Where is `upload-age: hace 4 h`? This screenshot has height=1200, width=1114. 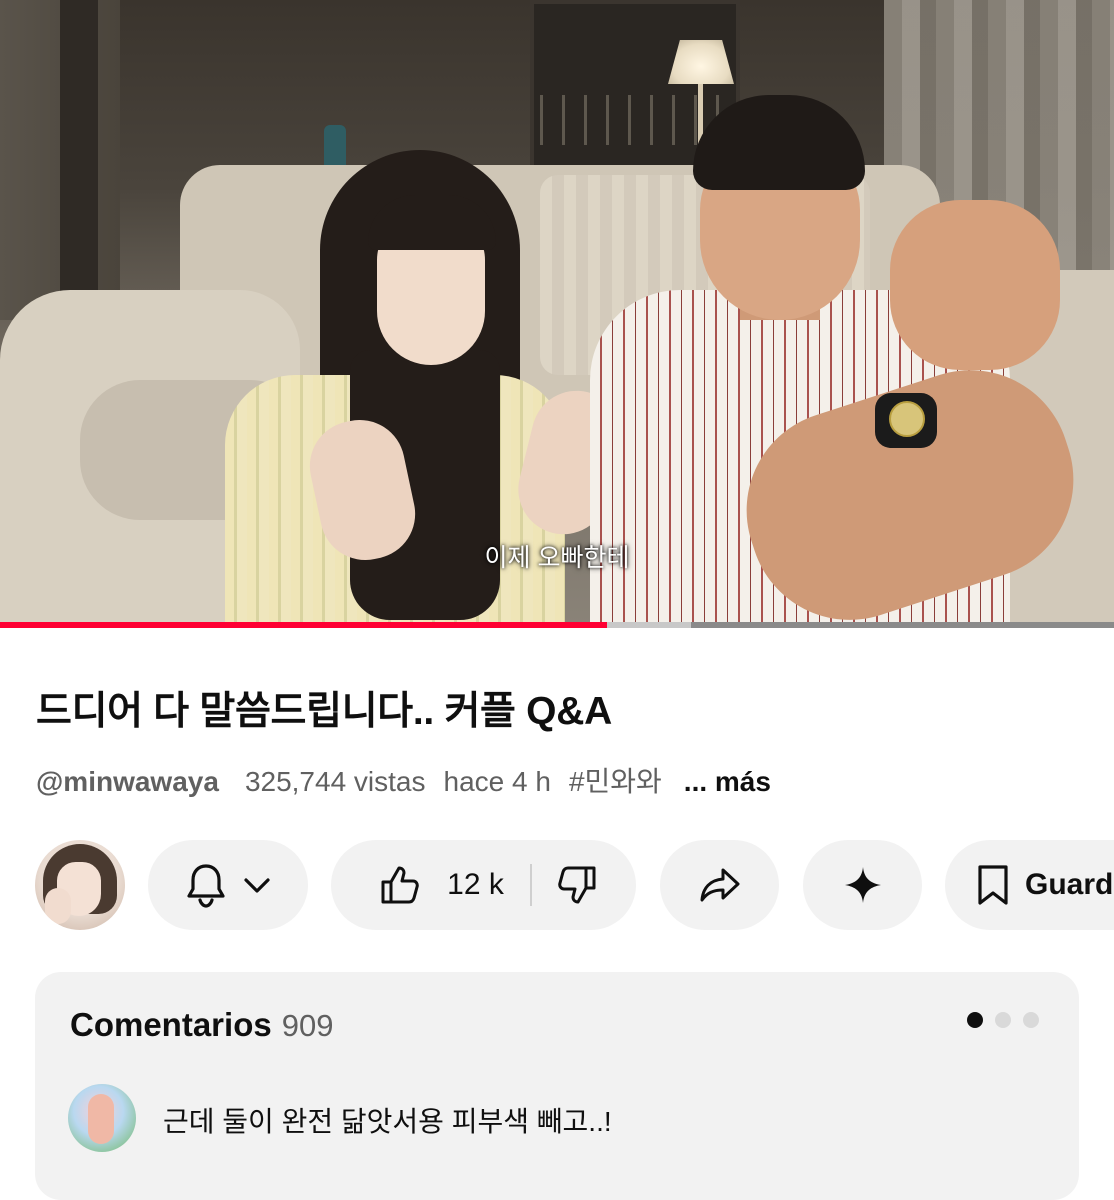
upload-age: hace 4 h is located at coordinates (497, 781).